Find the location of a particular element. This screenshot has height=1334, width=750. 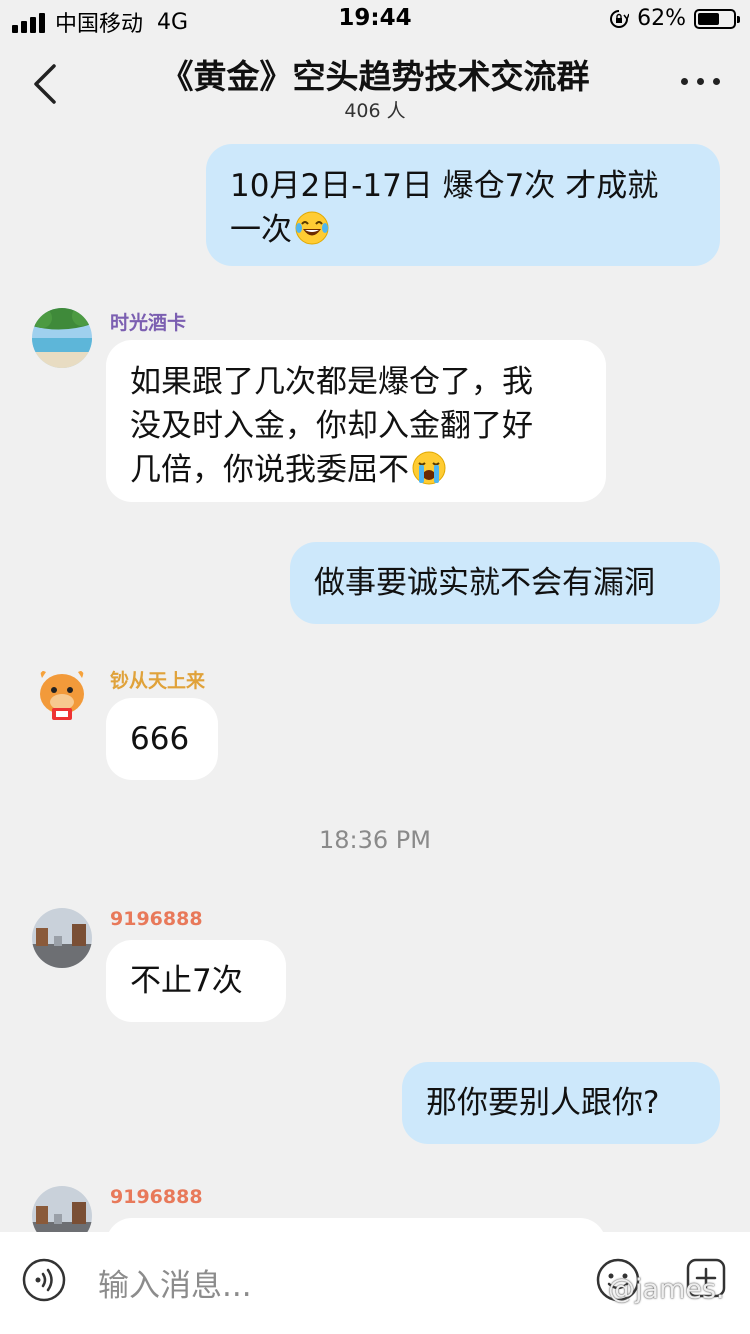

message-bubble-outgoing: 做事要诚实就不会有漏洞 is located at coordinates (505, 583).